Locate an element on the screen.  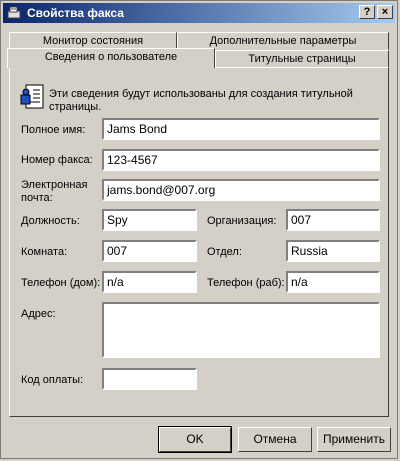
fax-number-field: 123-4567 is located at coordinates (241, 160).